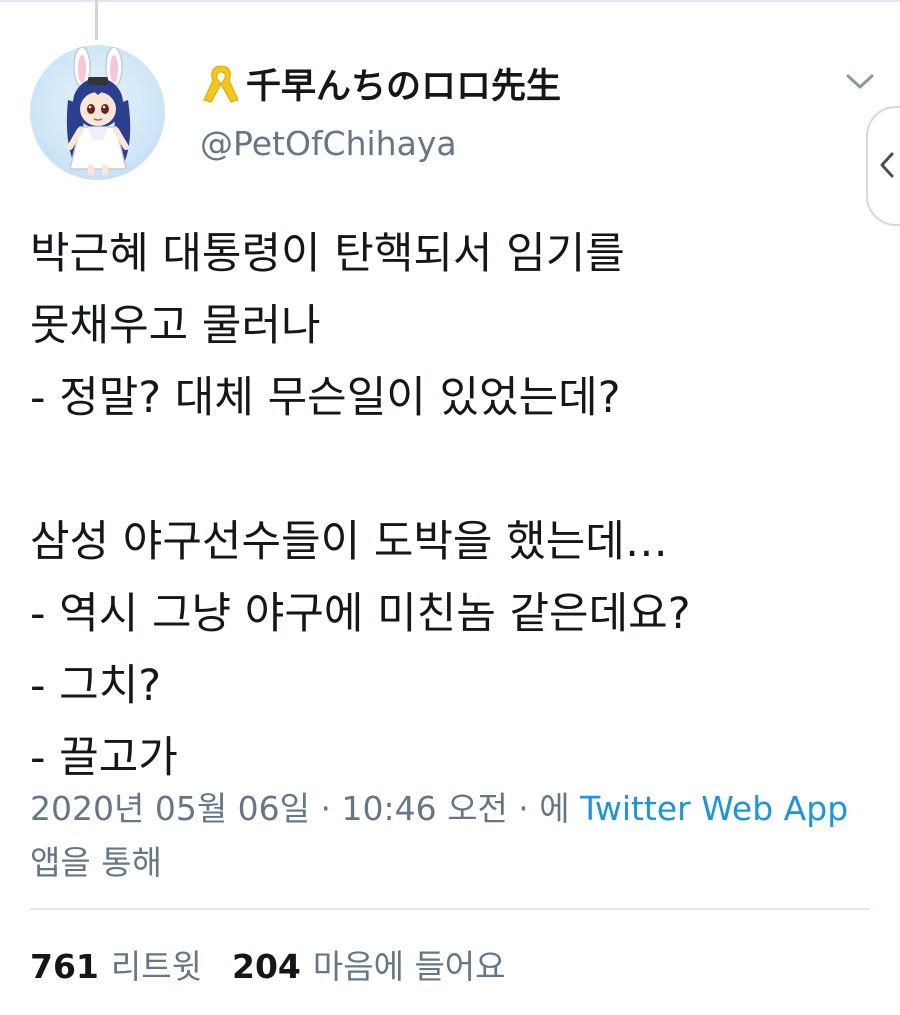 Image resolution: width=900 pixels, height=1015 pixels. Describe the element at coordinates (96, 862) in the screenshot. I see `source-suffix: 앱을 통해` at that location.